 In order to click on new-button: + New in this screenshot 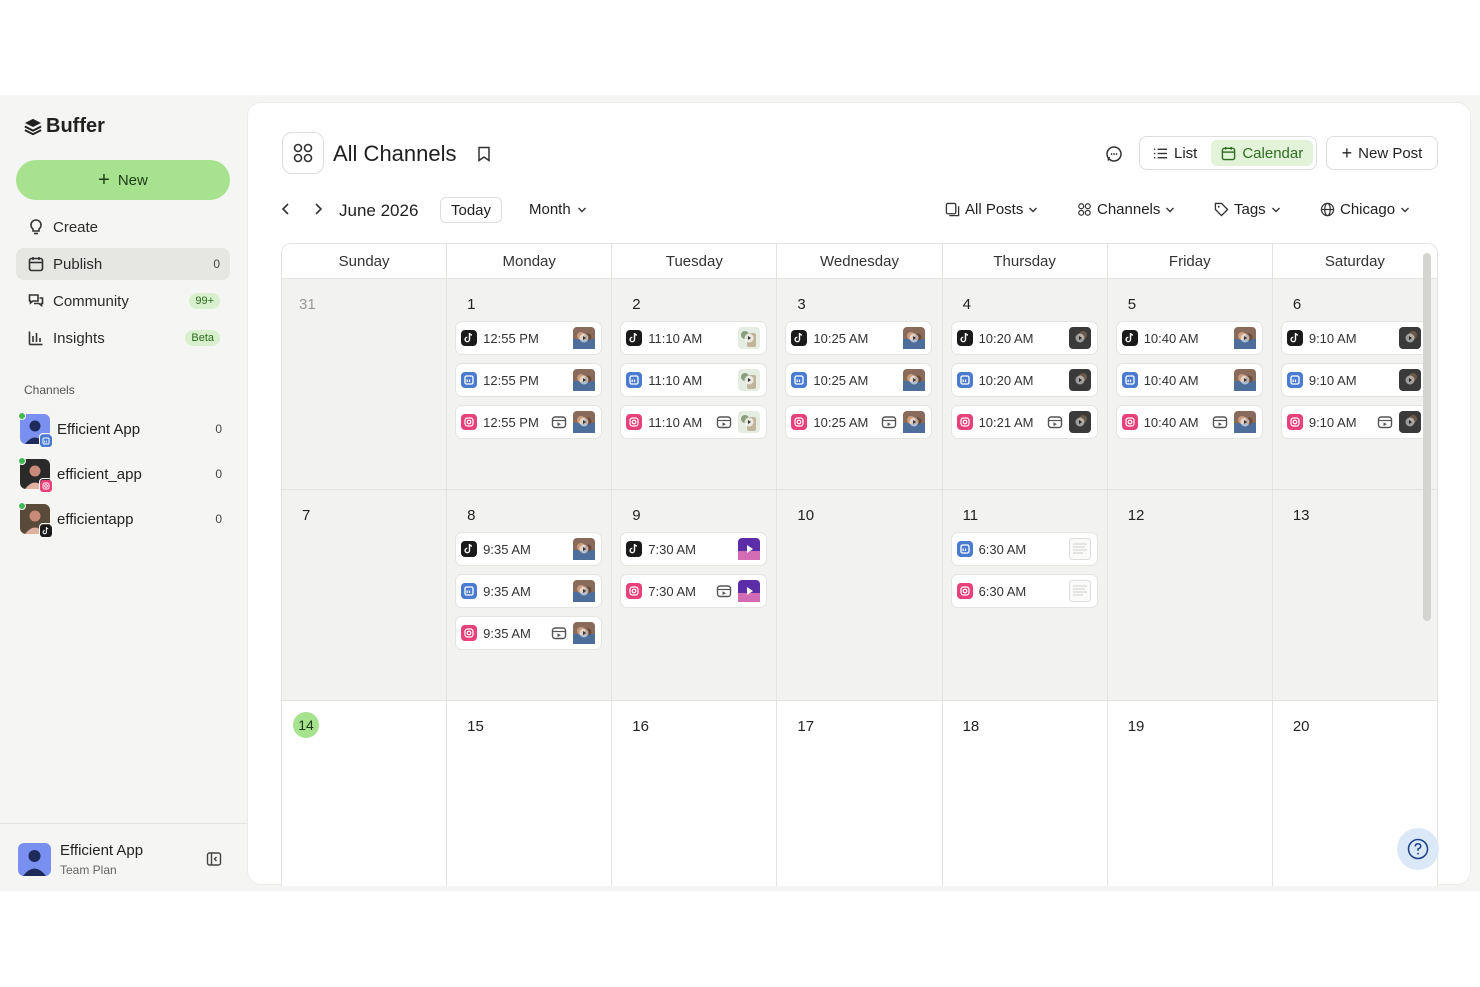, I will do `click(123, 180)`.